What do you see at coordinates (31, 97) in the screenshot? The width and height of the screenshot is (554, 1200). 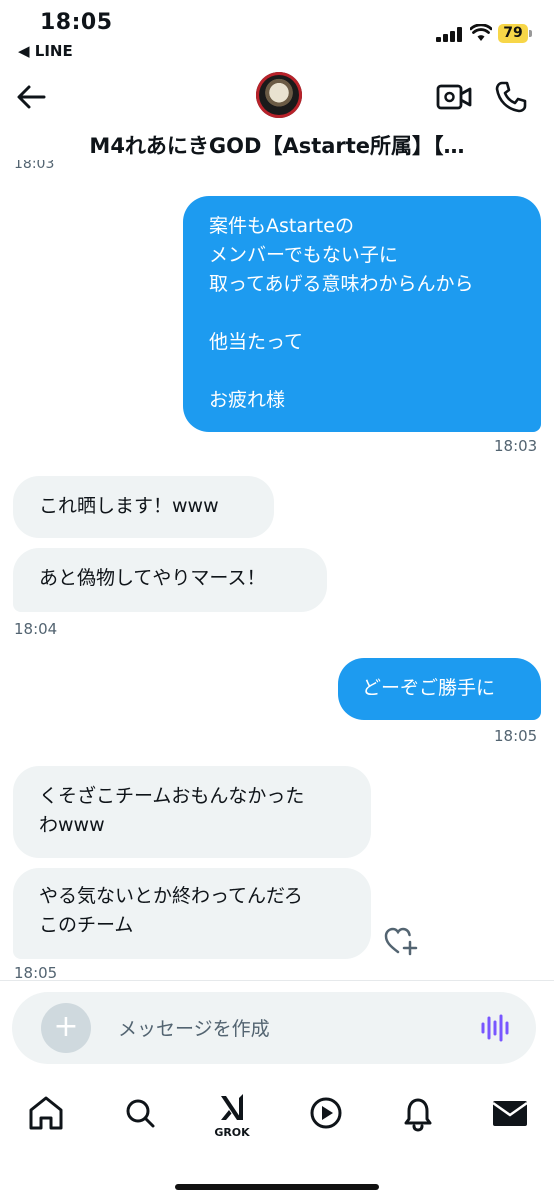 I see `back-arrow-icon` at bounding box center [31, 97].